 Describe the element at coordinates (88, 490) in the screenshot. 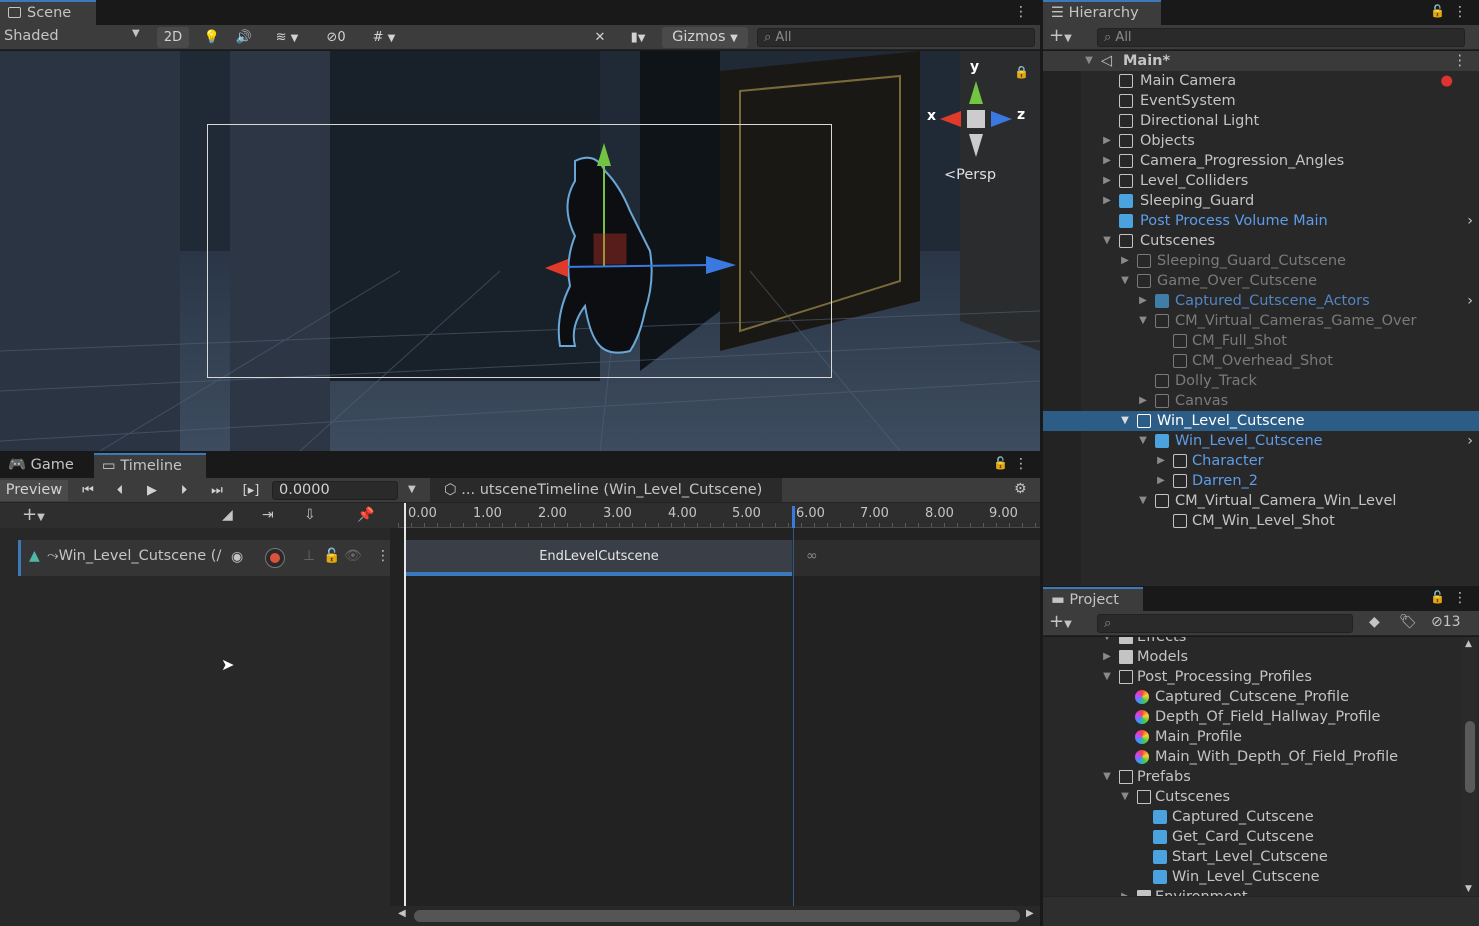

I see `go-to-start-button: ⏮` at that location.